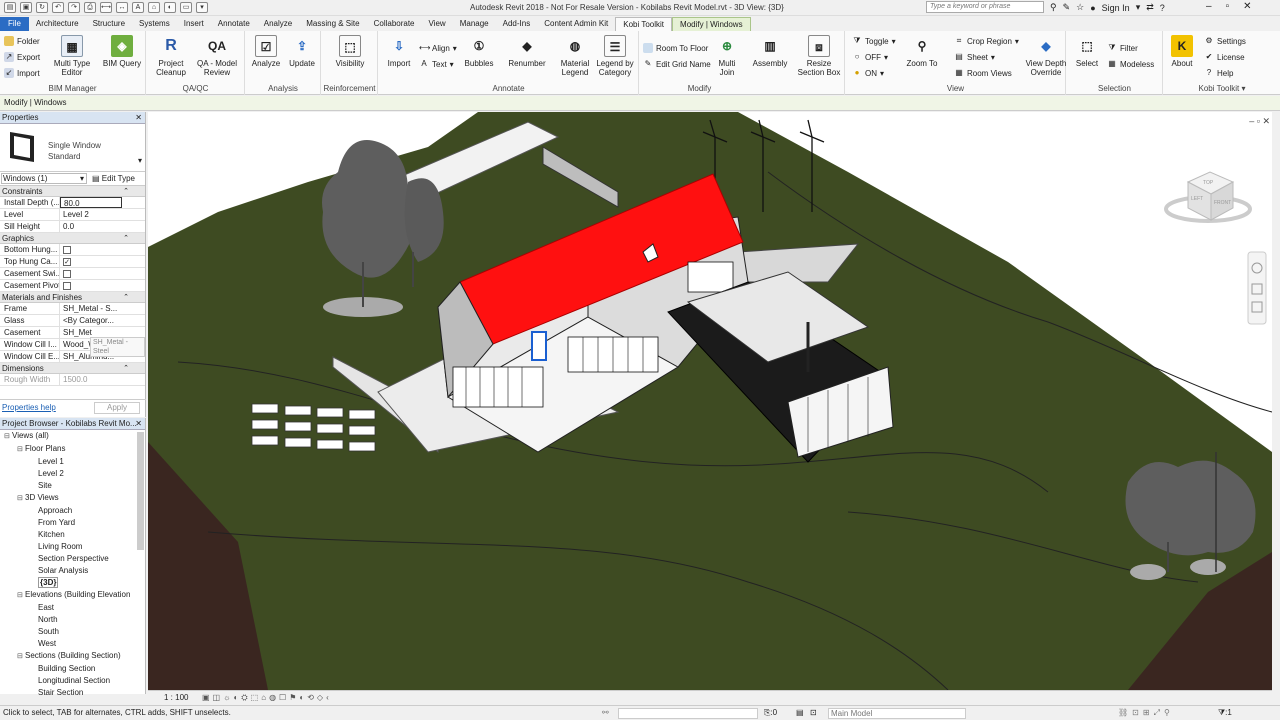 Image resolution: width=1280 pixels, height=720 pixels. What do you see at coordinates (479, 51) in the screenshot?
I see `bubbles-button: ① Bubbles` at bounding box center [479, 51].